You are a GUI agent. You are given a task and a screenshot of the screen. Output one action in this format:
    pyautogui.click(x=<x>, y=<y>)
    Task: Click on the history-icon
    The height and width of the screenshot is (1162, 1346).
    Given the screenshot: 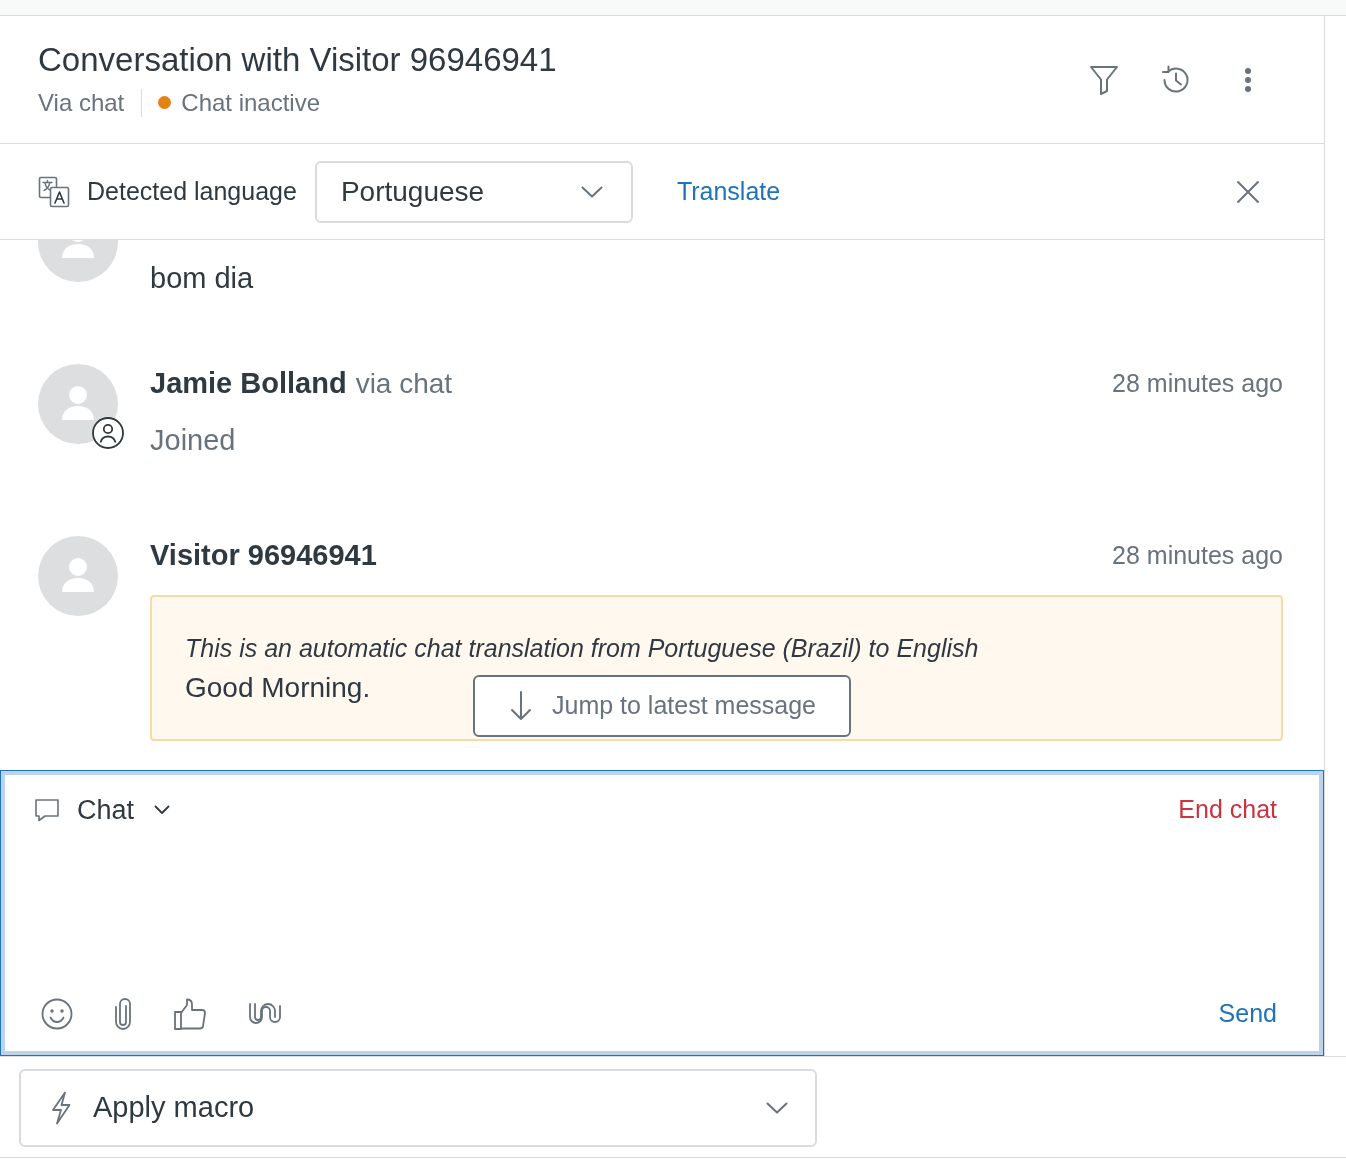 What is the action you would take?
    pyautogui.click(x=1176, y=79)
    